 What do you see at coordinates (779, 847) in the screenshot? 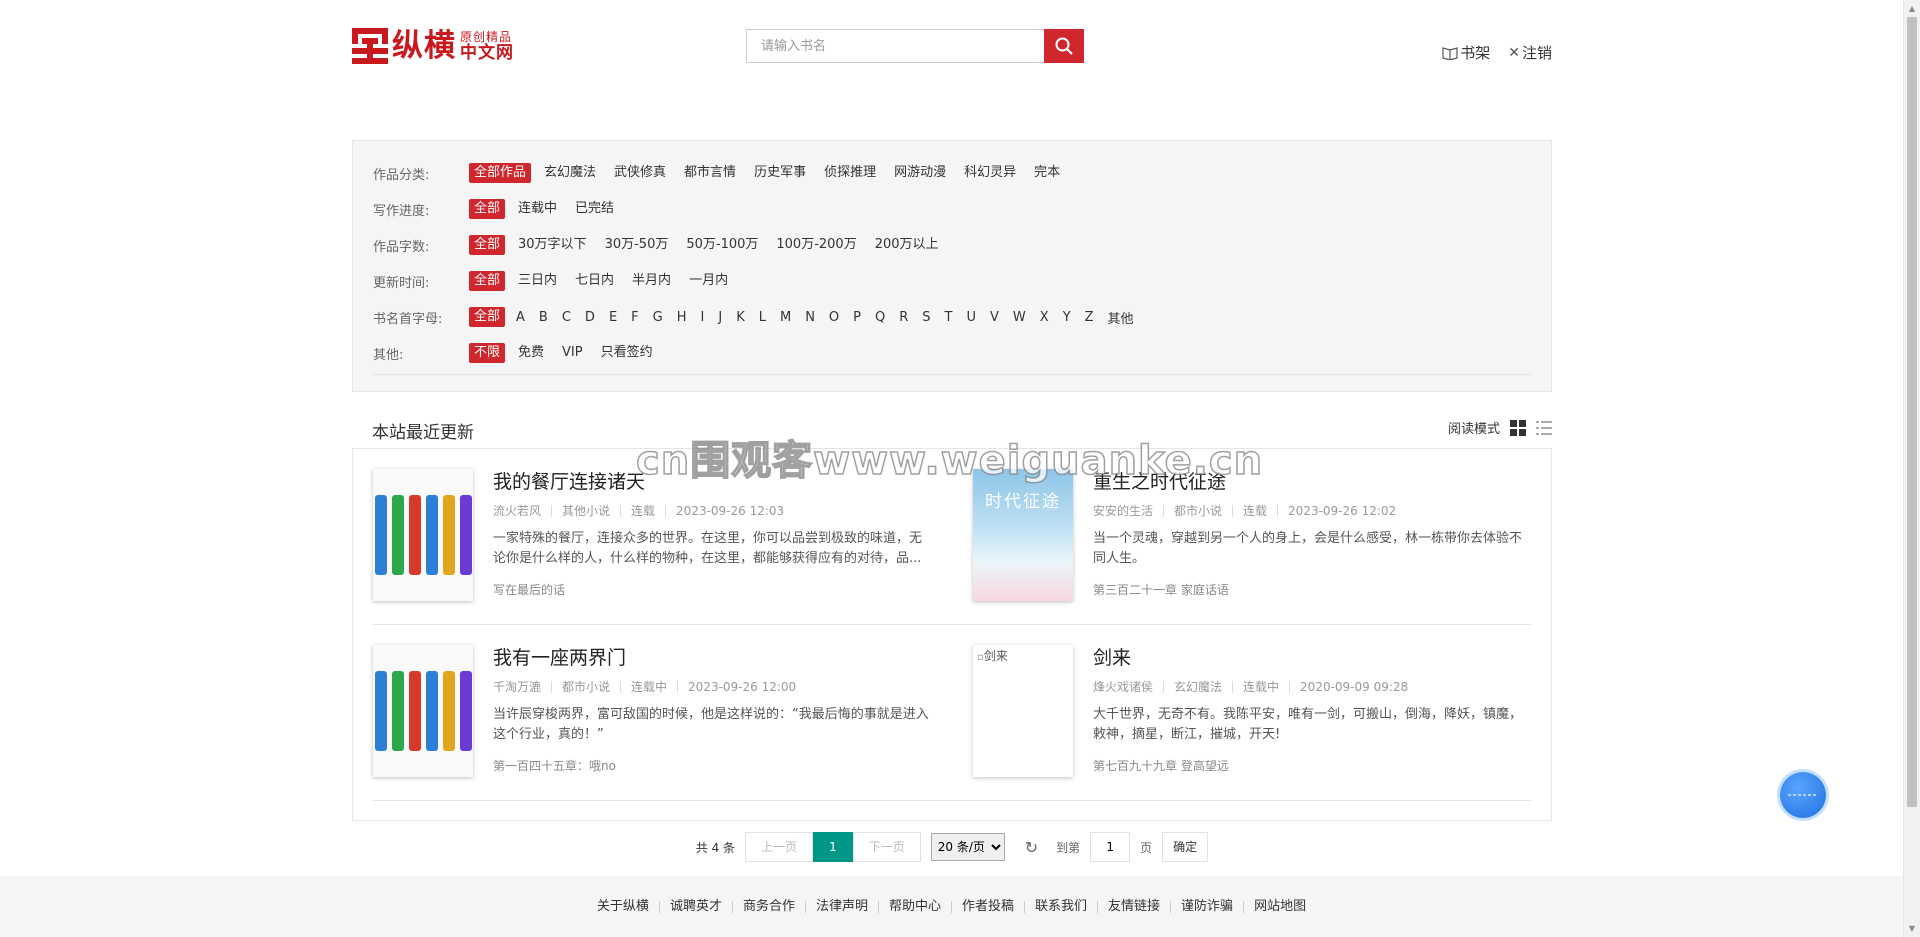
I see `prev-page-button: 上一页` at bounding box center [779, 847].